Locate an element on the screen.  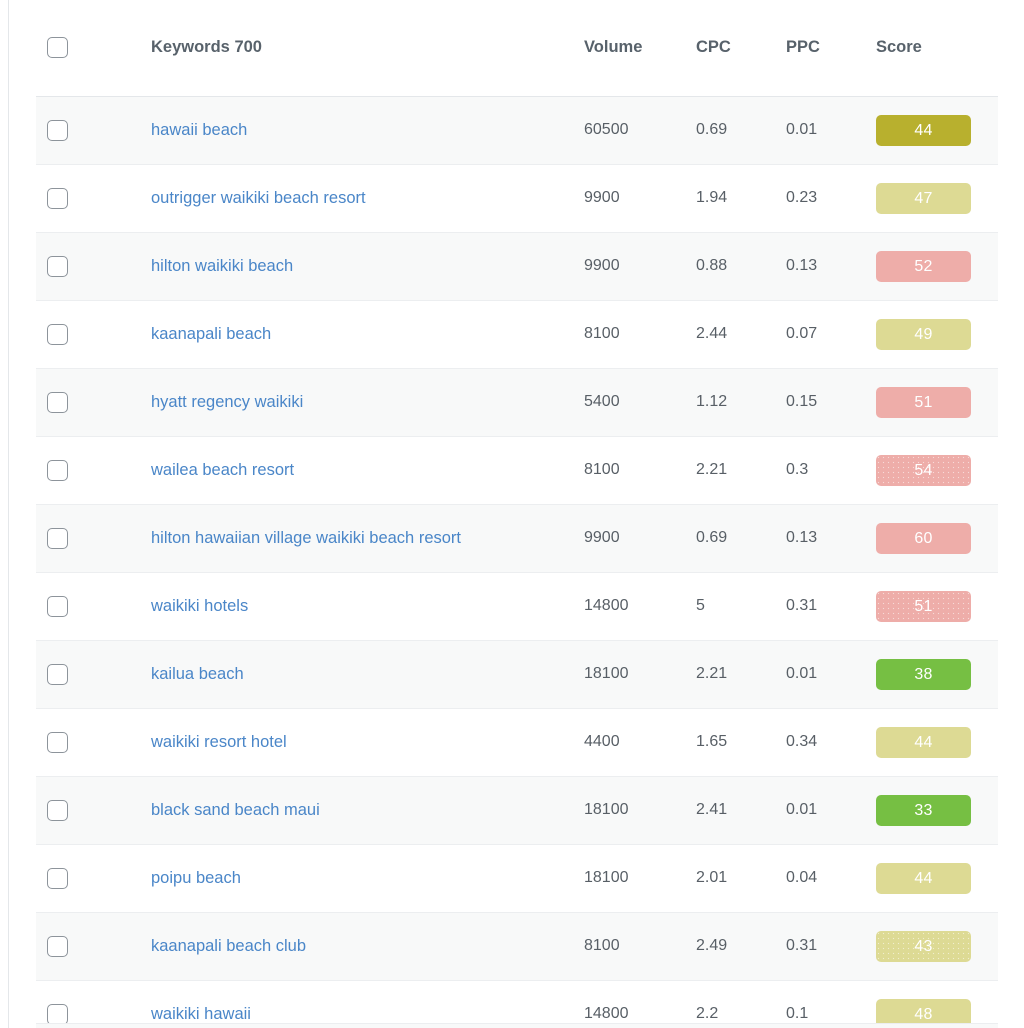
table-row: waikiki hotels 14800 5 0.31 51 is located at coordinates (517, 606).